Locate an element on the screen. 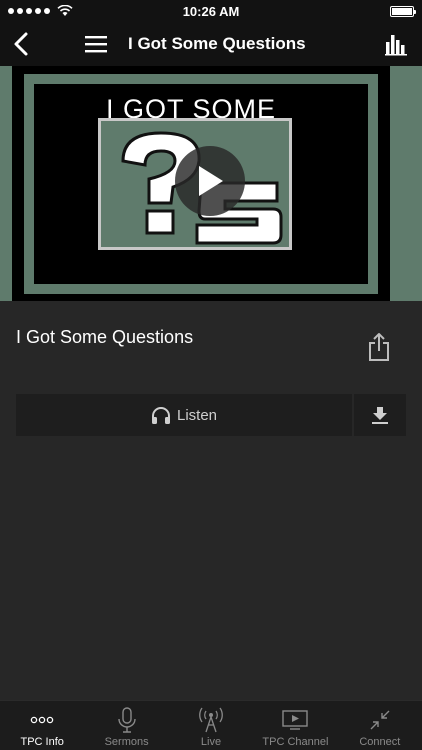 The width and height of the screenshot is (422, 750). status-time: 10:26 AM is located at coordinates (211, 11).